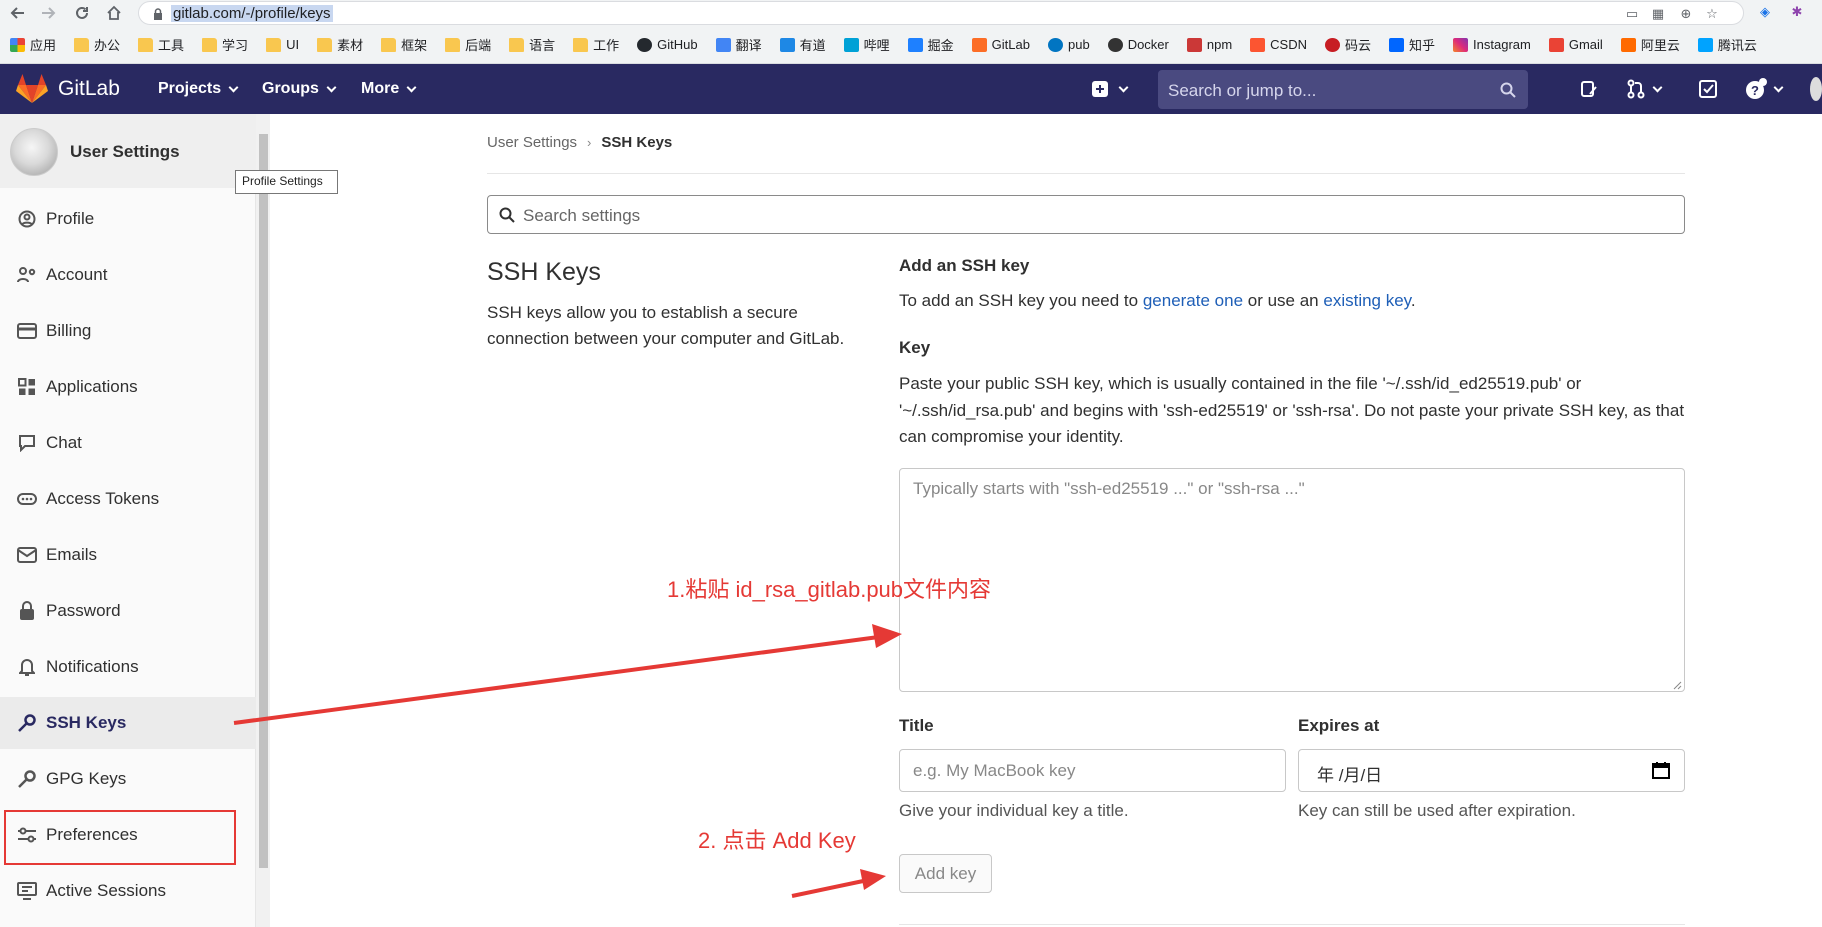 The width and height of the screenshot is (1822, 927). I want to click on gitee-icon, so click(1333, 44).